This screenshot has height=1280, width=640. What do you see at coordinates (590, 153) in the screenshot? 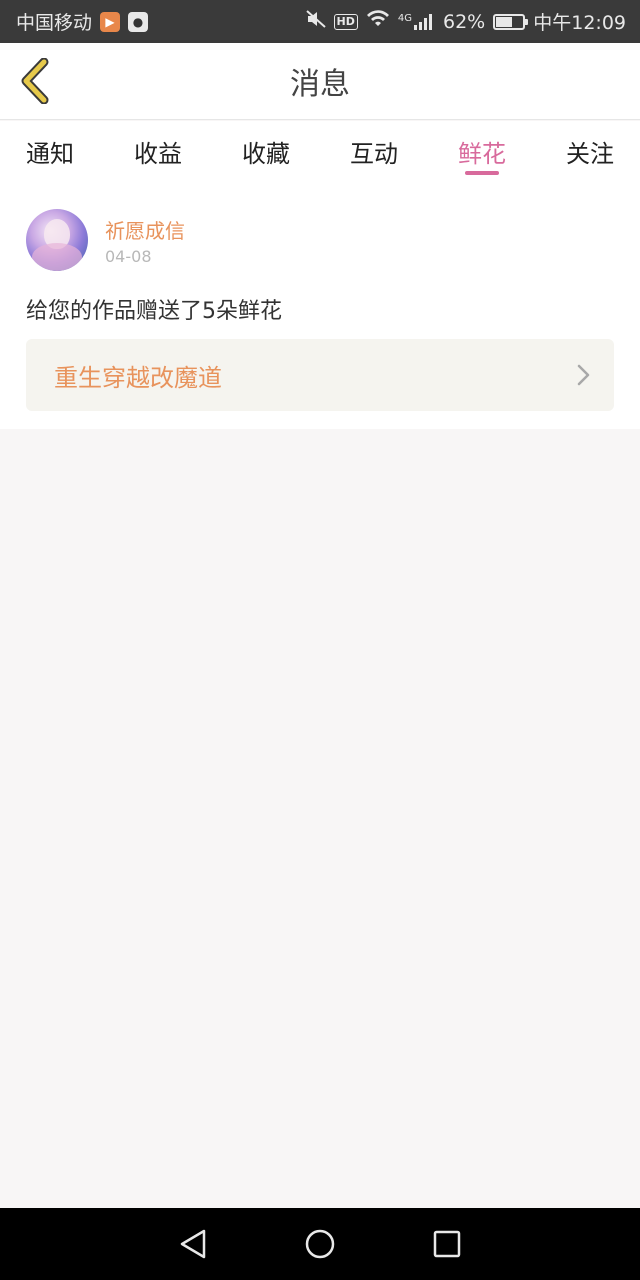
I see `tab-label: 关注` at bounding box center [590, 153].